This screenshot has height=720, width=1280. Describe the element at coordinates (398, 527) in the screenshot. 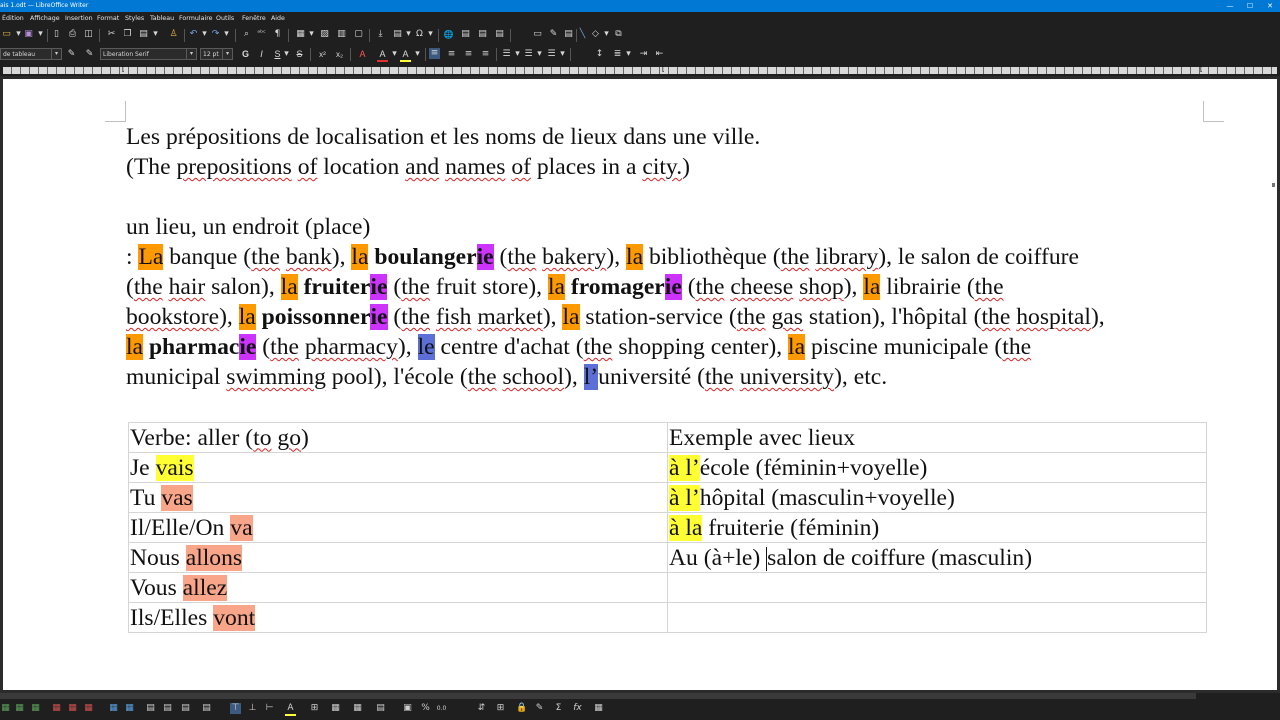

I see `table-cell: Il/Elle/On va` at that location.